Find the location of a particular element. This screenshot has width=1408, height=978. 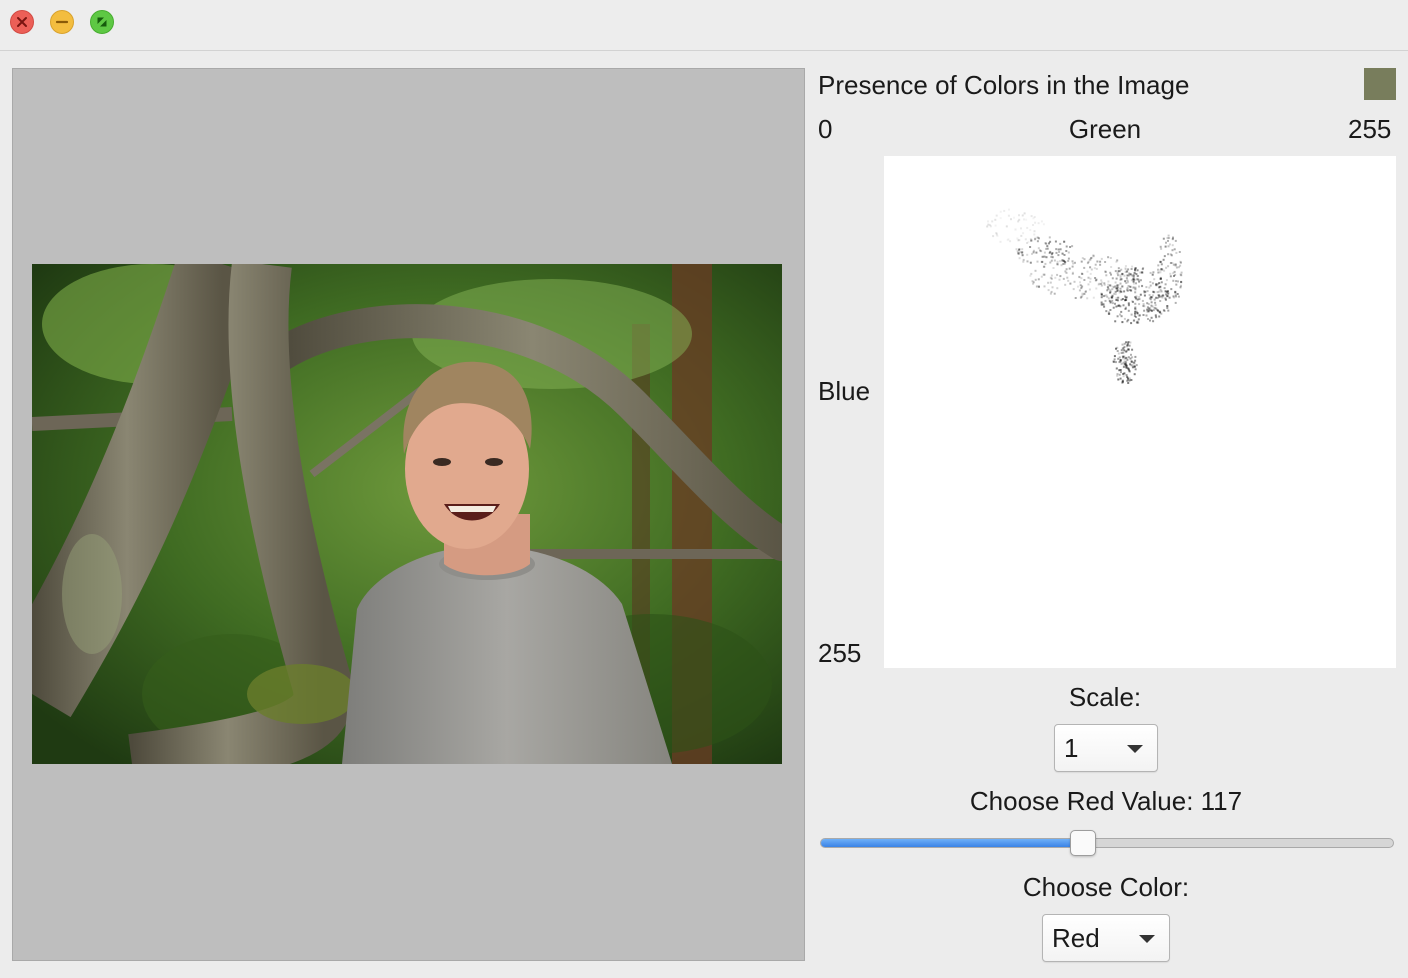

scale-value: 1 is located at coordinates (1071, 748).